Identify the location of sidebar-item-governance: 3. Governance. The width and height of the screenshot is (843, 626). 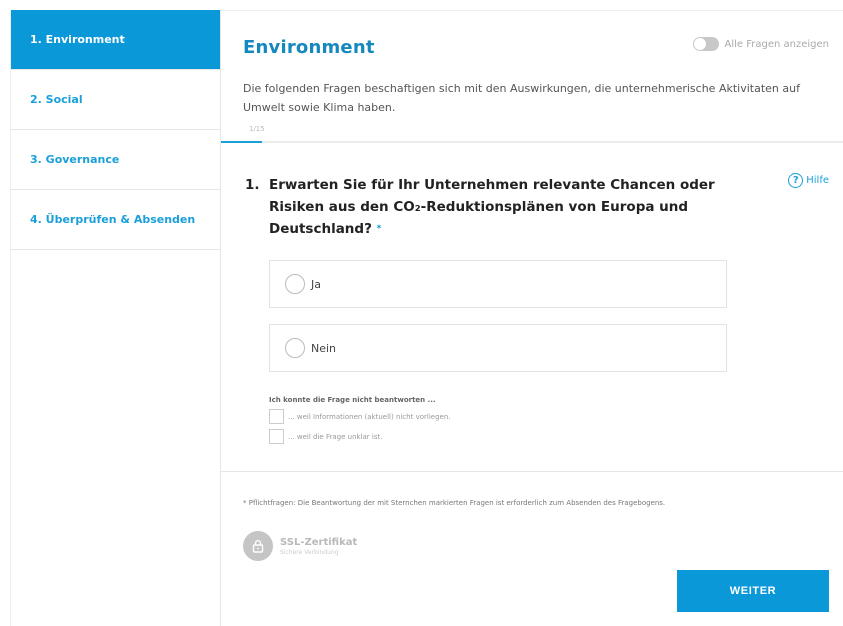
(115, 160).